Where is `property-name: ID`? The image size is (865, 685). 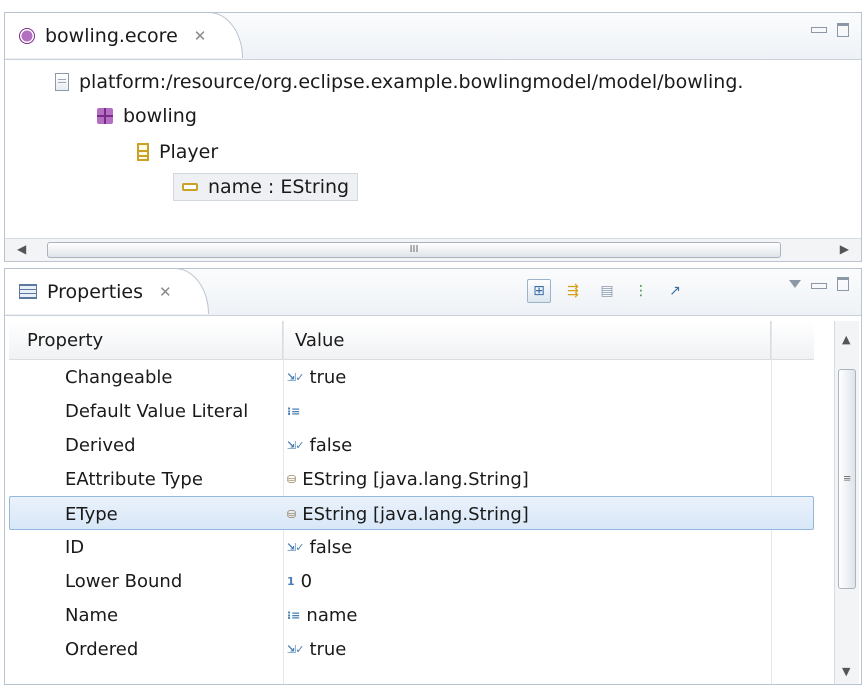
property-name: ID is located at coordinates (75, 547).